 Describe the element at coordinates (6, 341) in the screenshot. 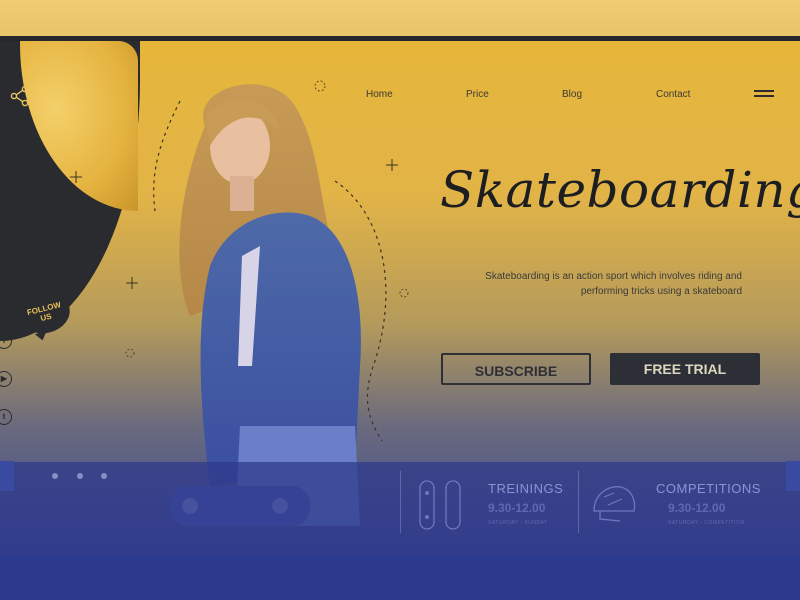

I see `facebook-icon: f` at that location.